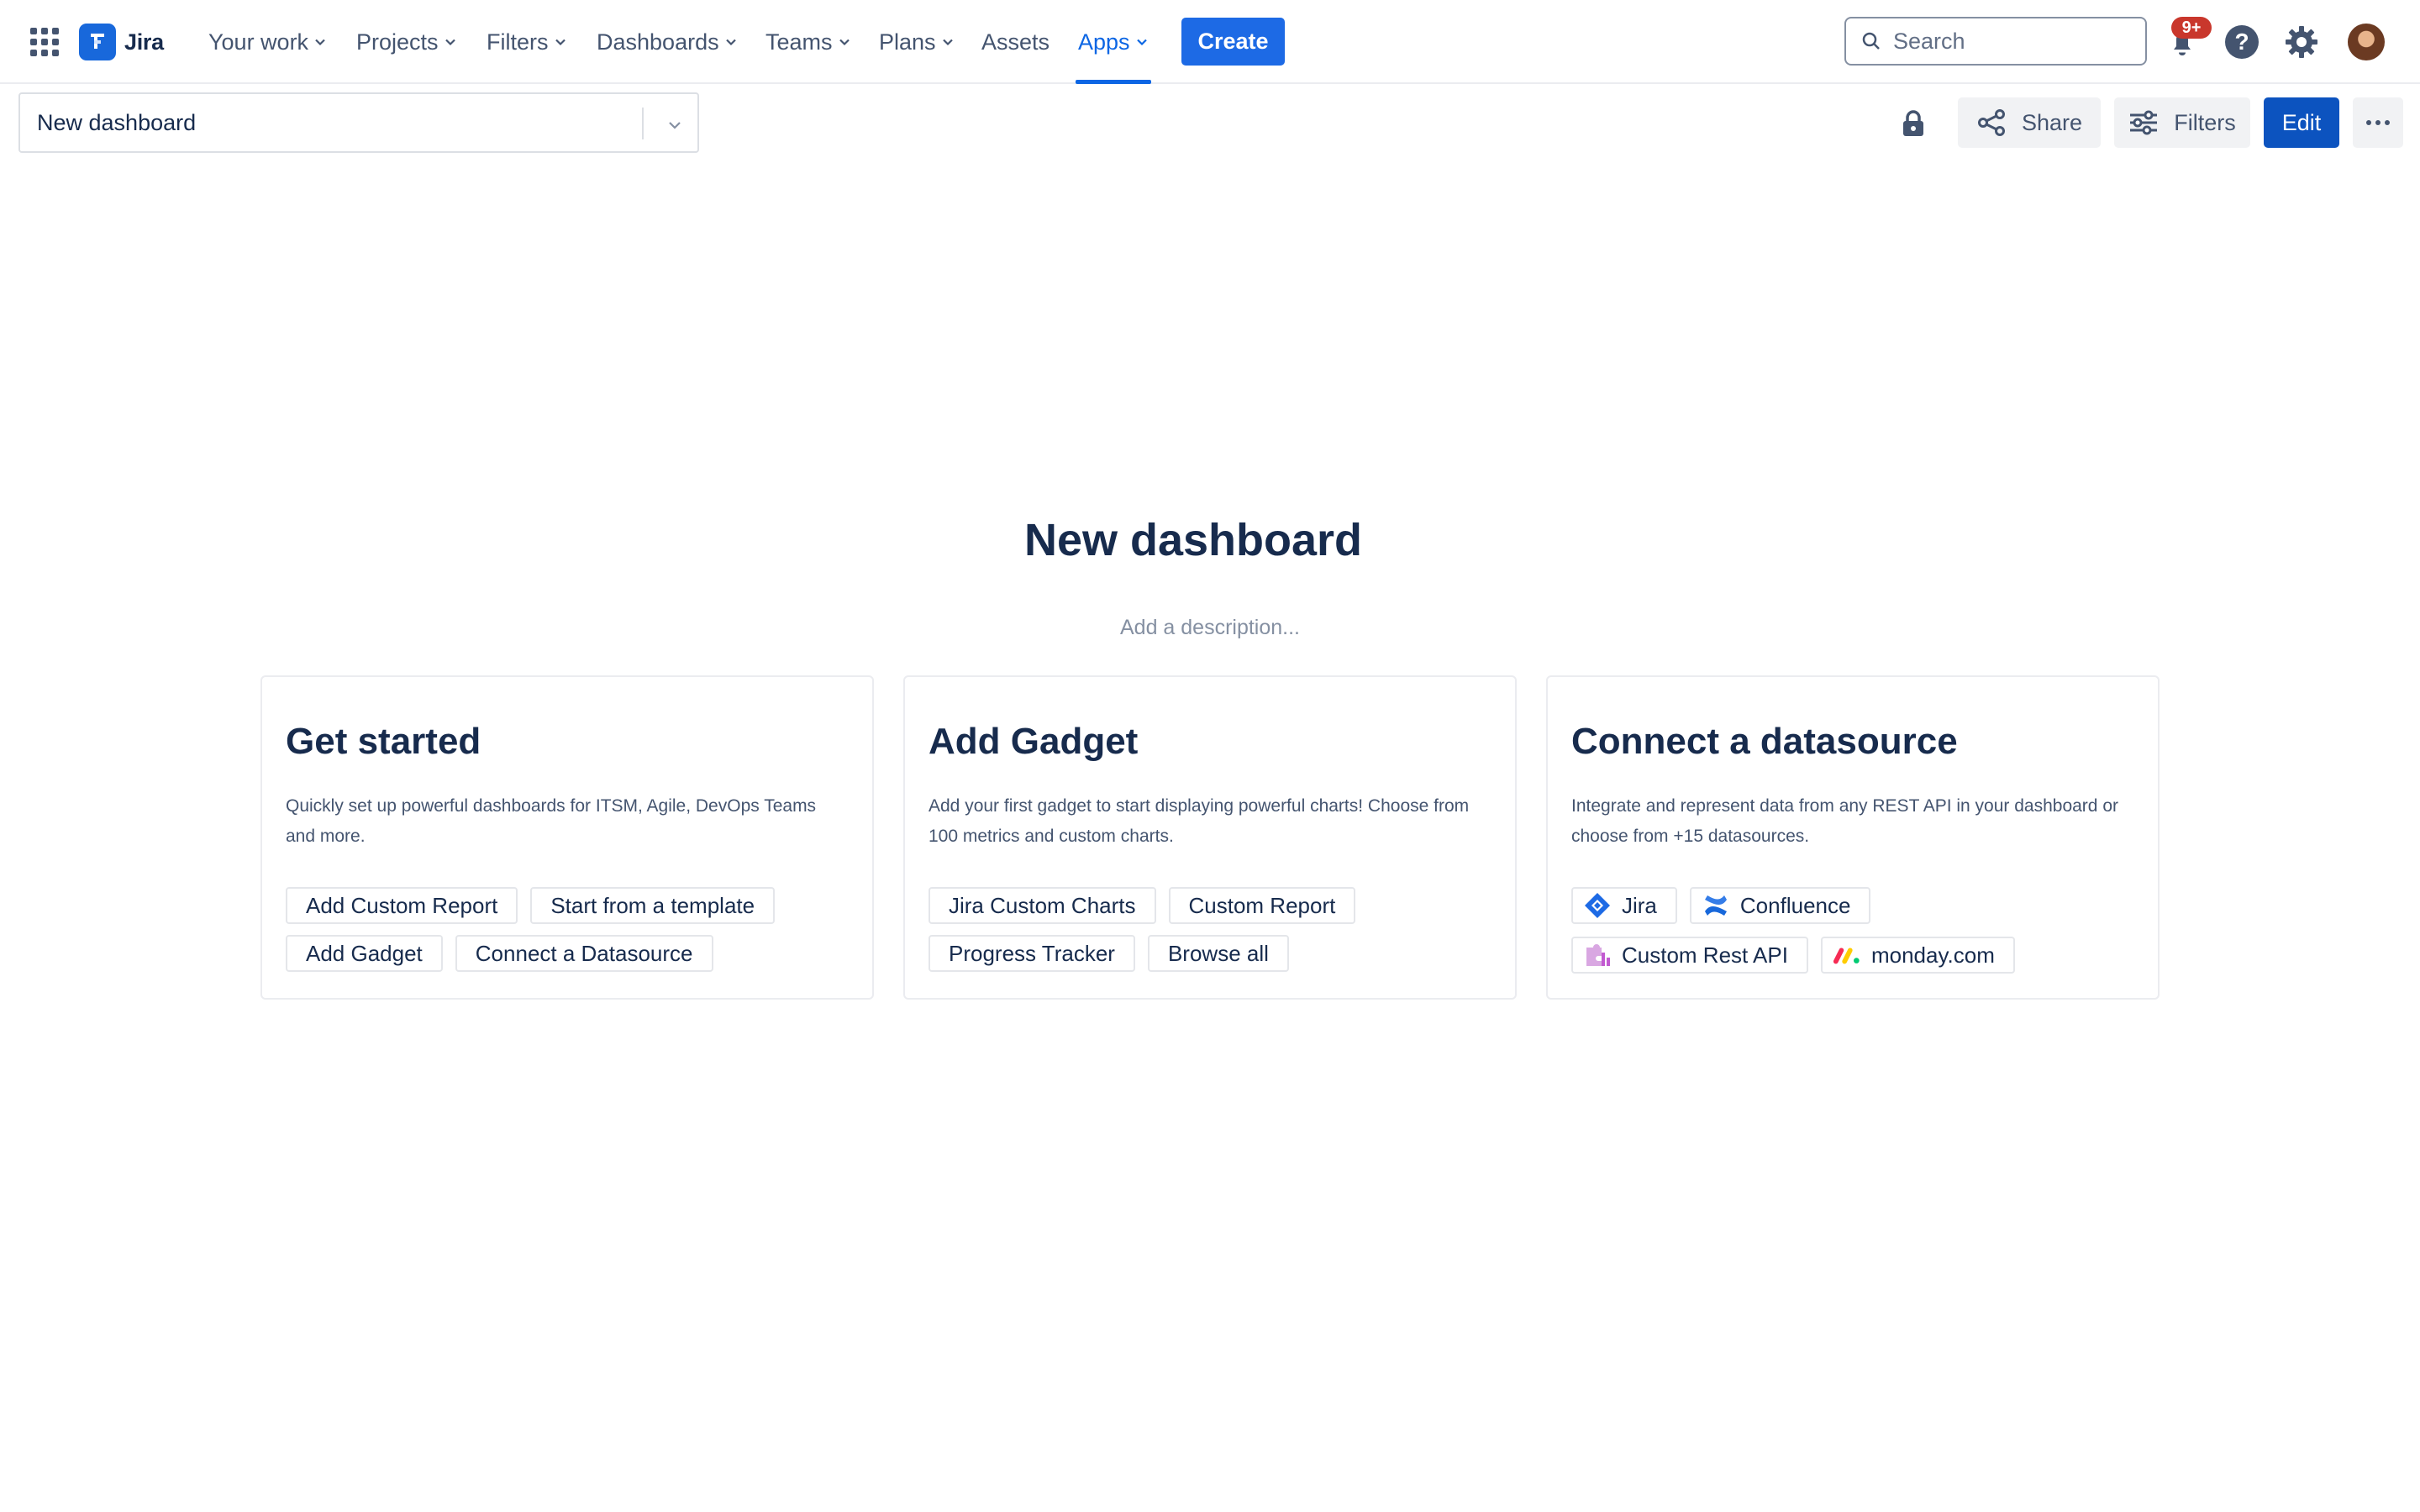 Image resolution: width=2420 pixels, height=1512 pixels. What do you see at coordinates (1995, 41) in the screenshot?
I see `search-input: Search` at bounding box center [1995, 41].